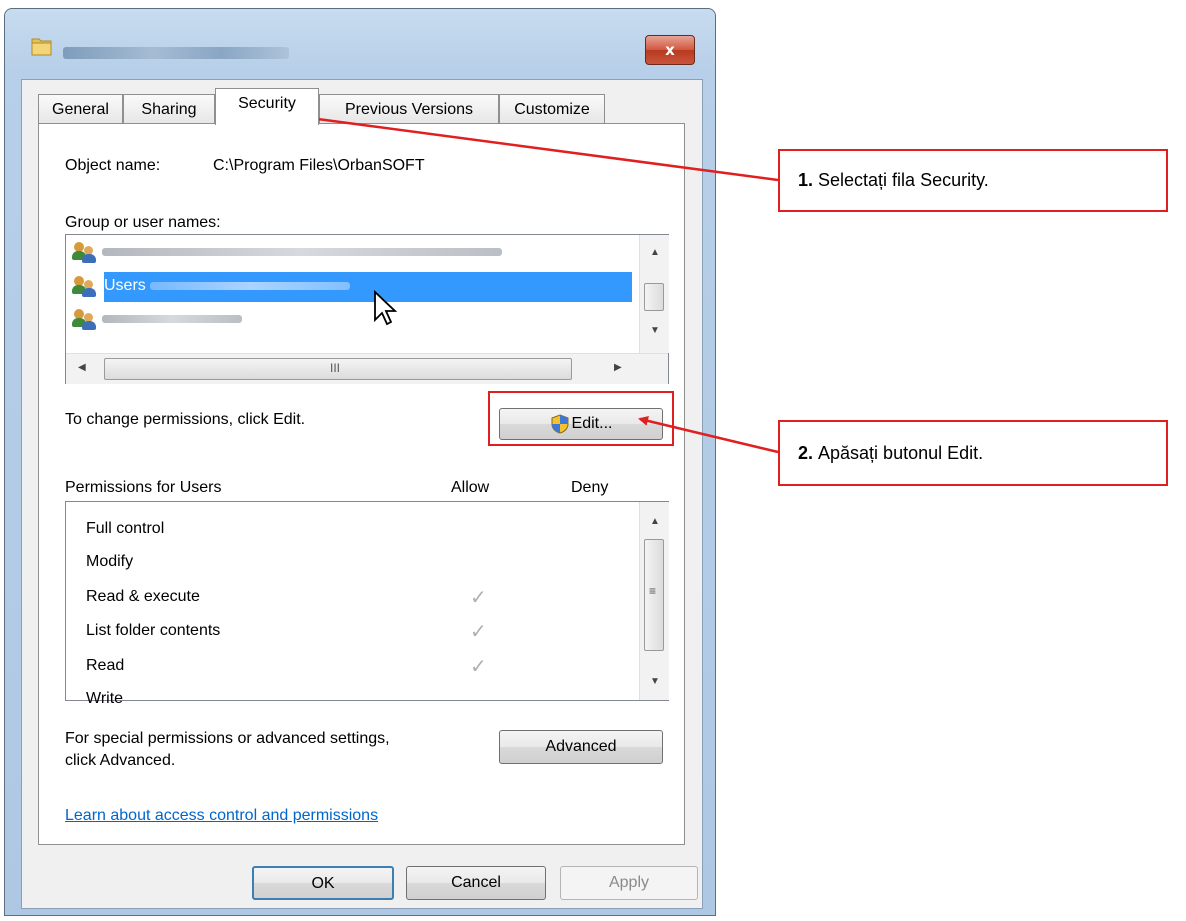 The height and width of the screenshot is (921, 1186). Describe the element at coordinates (543, 284) in the screenshot. I see `annotation-arrows` at that location.